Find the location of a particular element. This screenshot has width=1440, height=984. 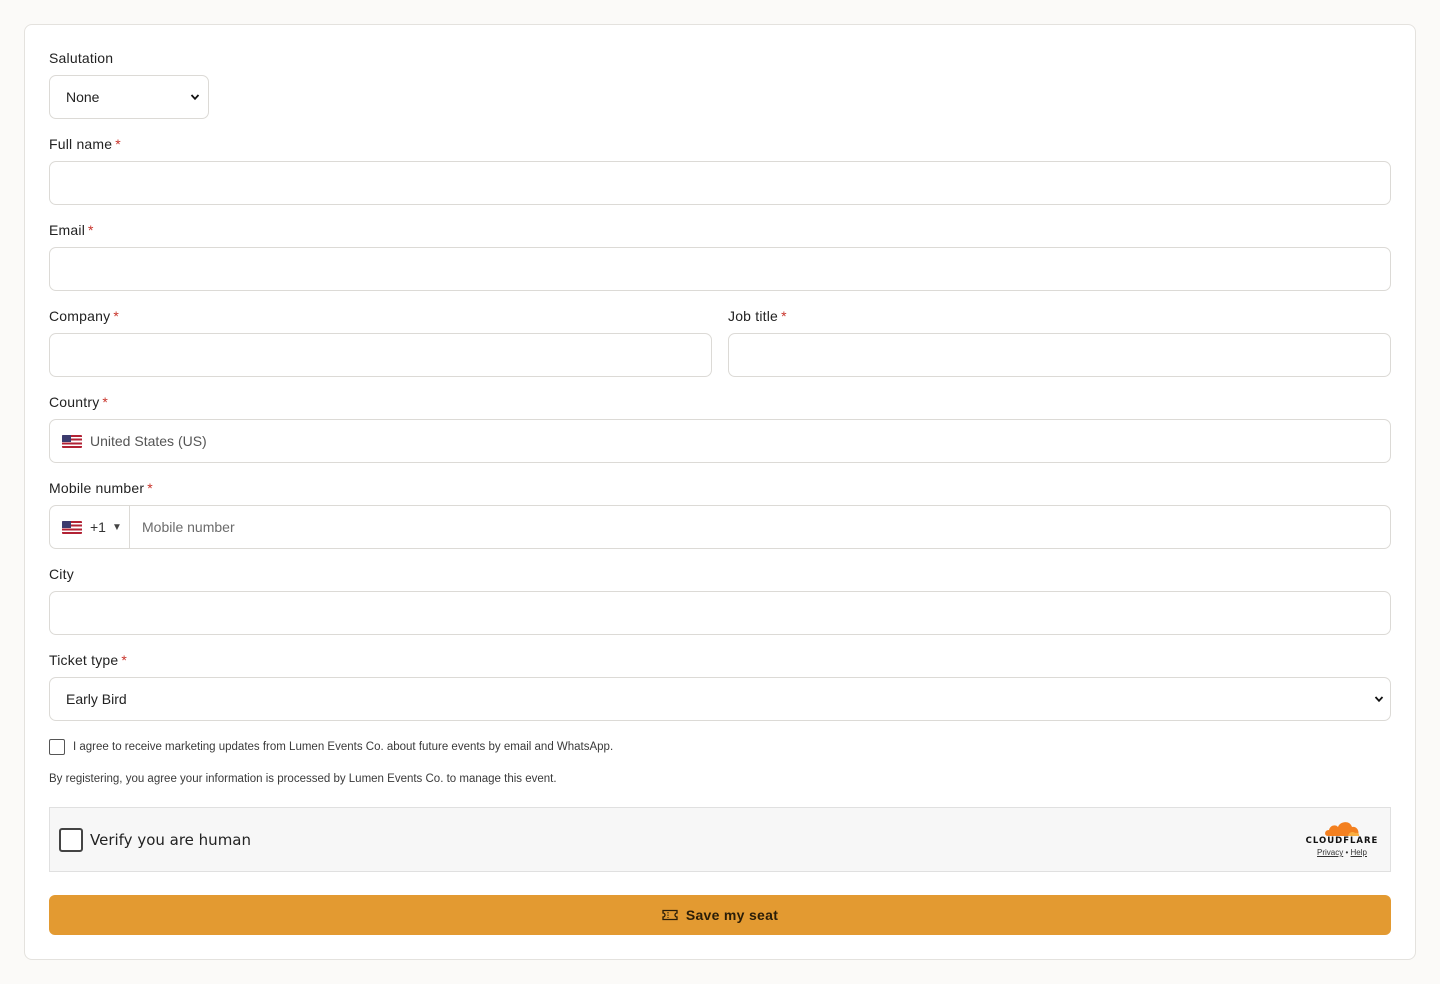

captcha-label: Verify you are human is located at coordinates (171, 840).